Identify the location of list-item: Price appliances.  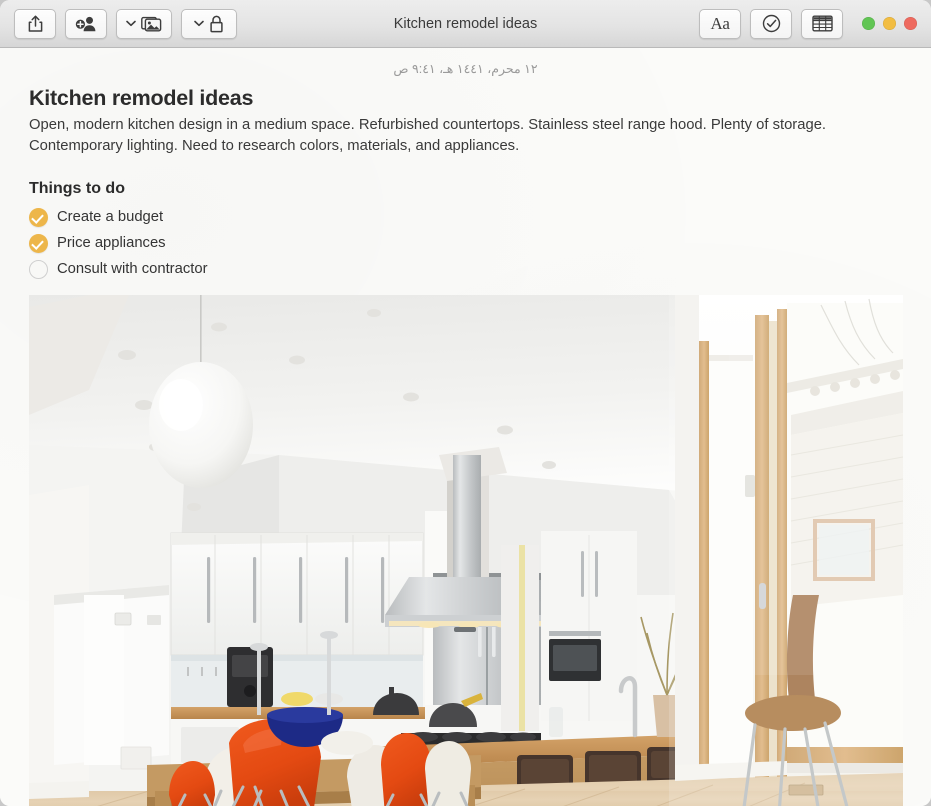
(465, 243).